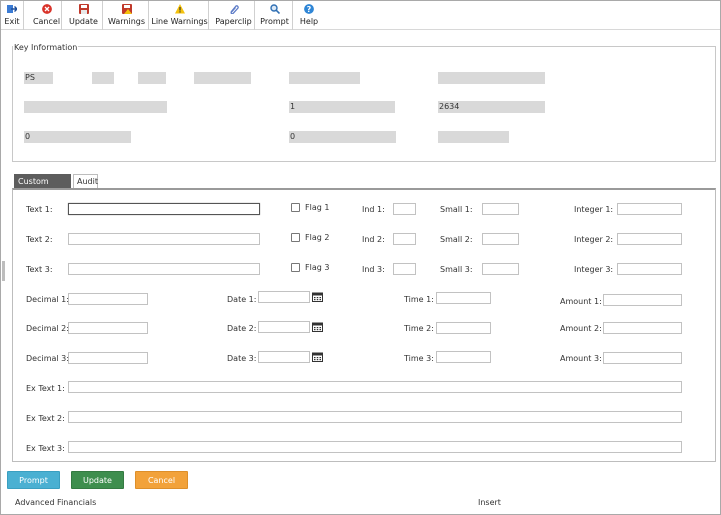  What do you see at coordinates (33, 480) in the screenshot?
I see `prompt-button: Prompt` at bounding box center [33, 480].